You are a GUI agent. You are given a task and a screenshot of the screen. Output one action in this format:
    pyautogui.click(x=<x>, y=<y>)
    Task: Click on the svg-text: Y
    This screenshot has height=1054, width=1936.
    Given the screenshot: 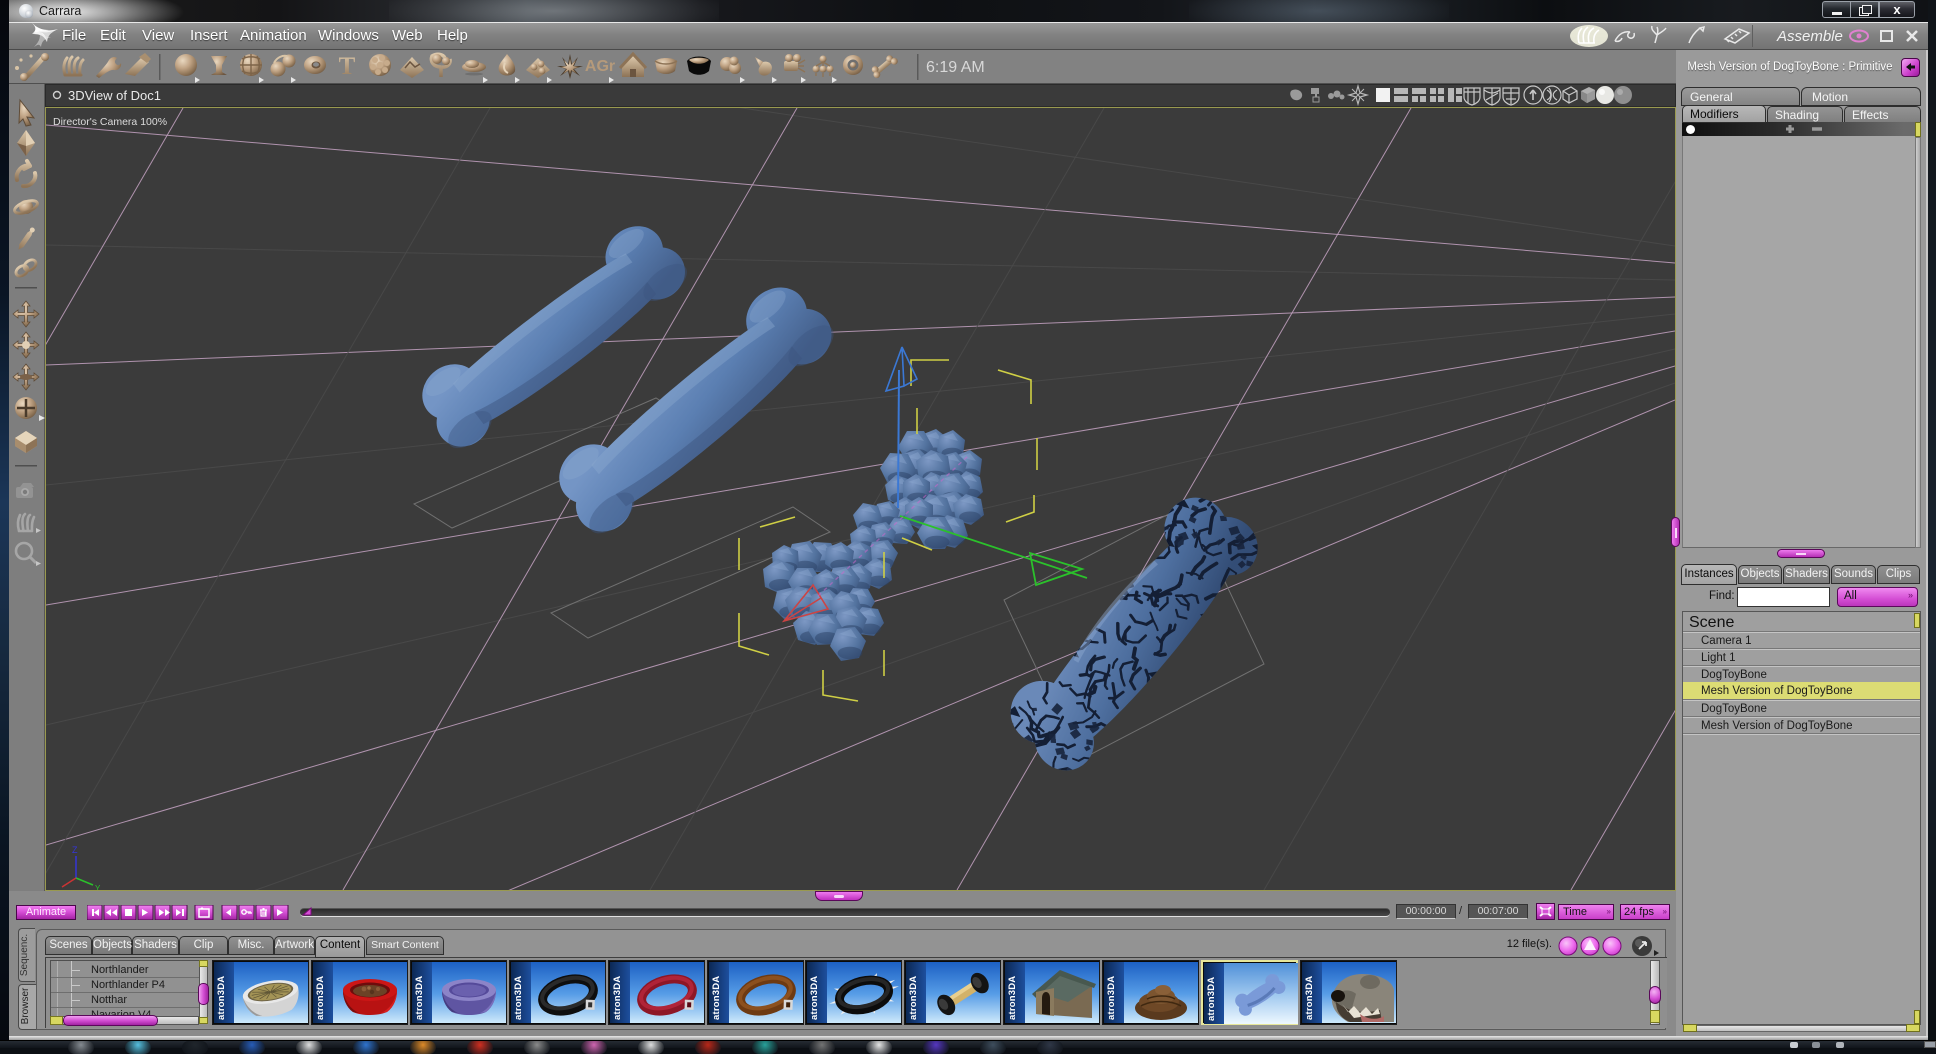 What is the action you would take?
    pyautogui.click(x=98, y=887)
    